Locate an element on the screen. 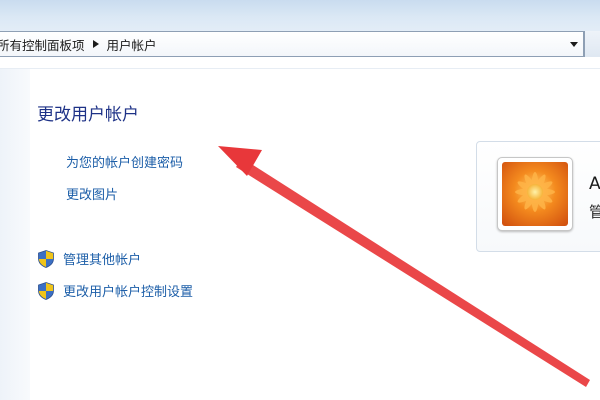 The image size is (600, 400). page-title: 更改用户帐户 is located at coordinates (88, 115).